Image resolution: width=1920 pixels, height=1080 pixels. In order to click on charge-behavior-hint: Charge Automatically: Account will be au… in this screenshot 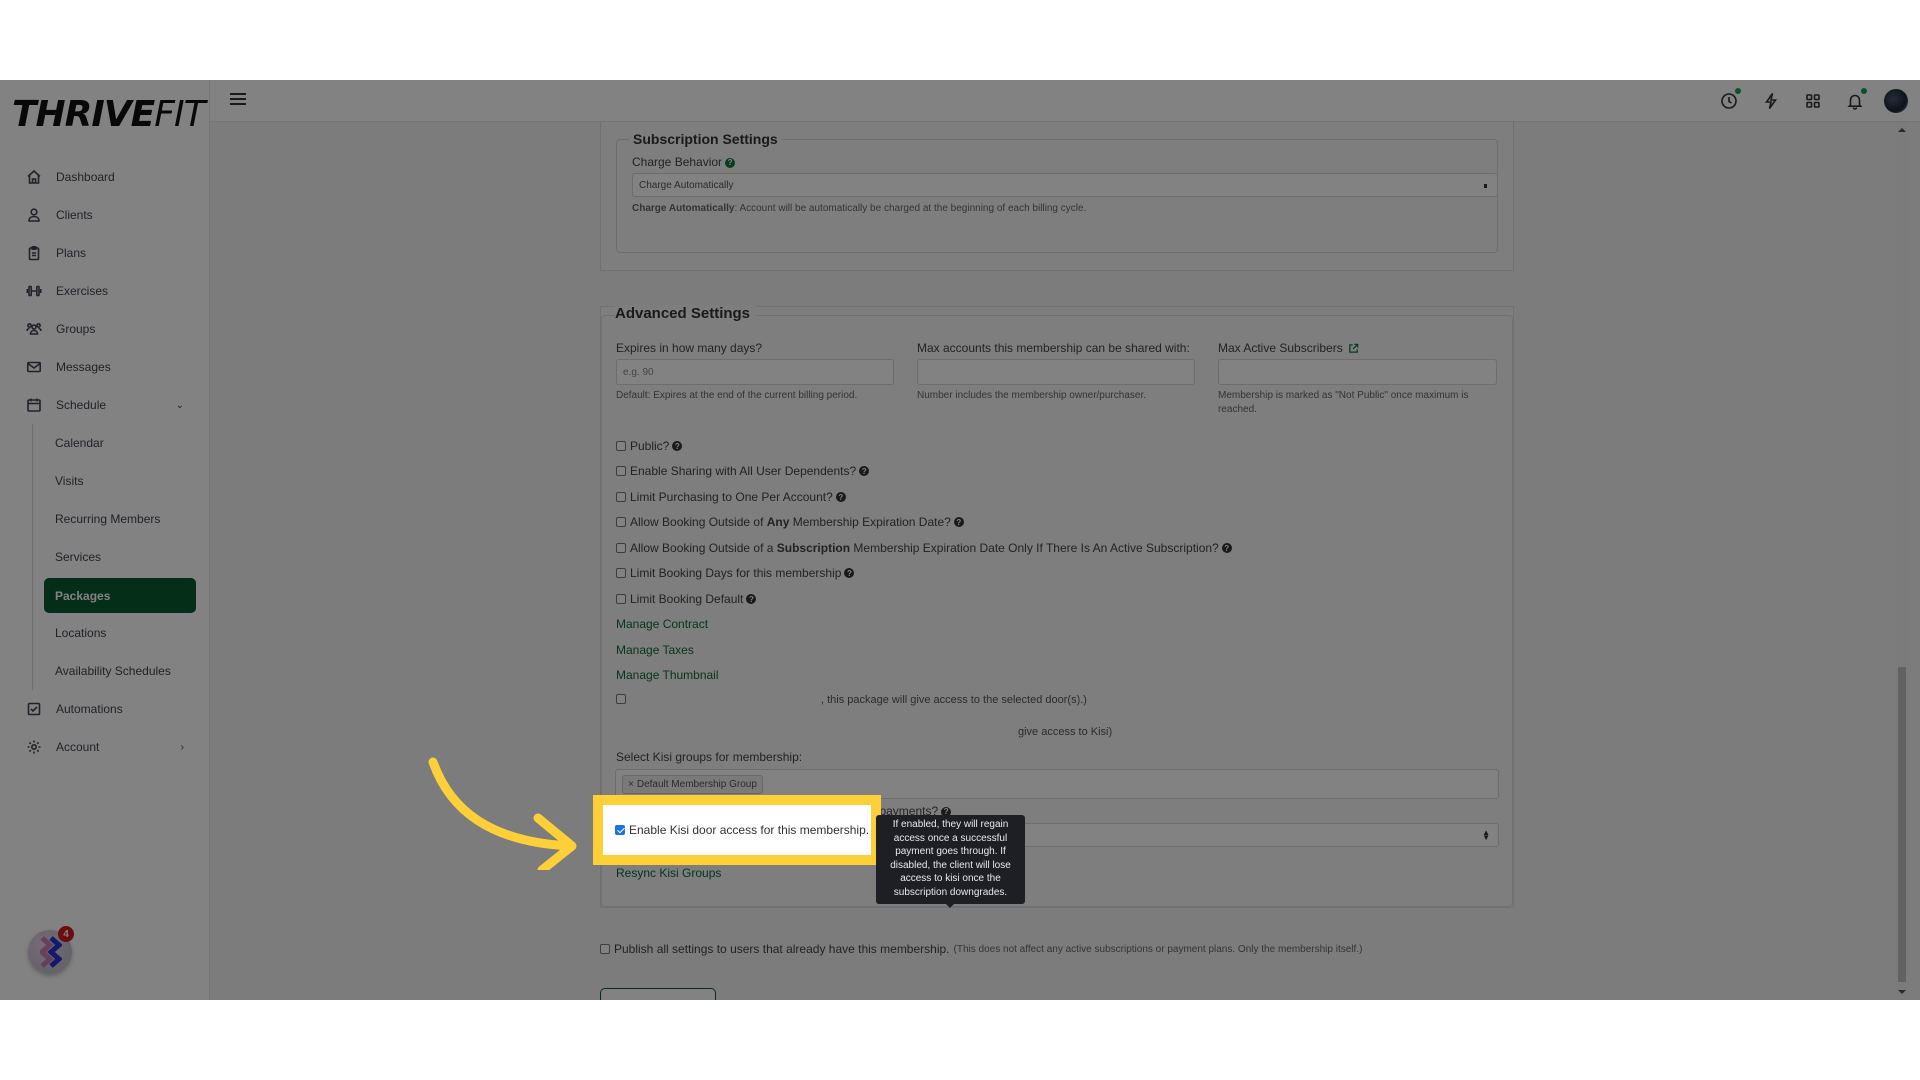, I will do `click(859, 209)`.